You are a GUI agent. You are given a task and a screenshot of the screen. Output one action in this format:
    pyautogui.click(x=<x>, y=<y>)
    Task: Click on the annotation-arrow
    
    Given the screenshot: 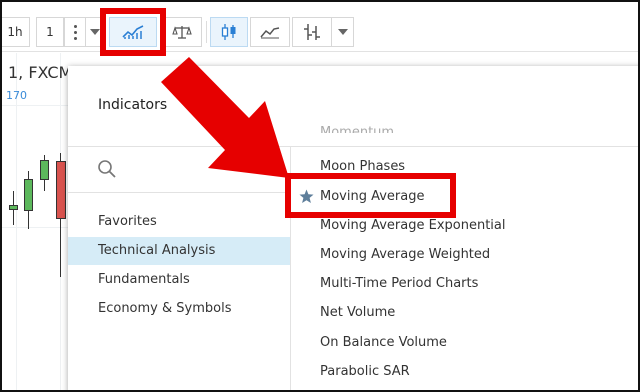 What is the action you would take?
    pyautogui.click(x=225, y=117)
    